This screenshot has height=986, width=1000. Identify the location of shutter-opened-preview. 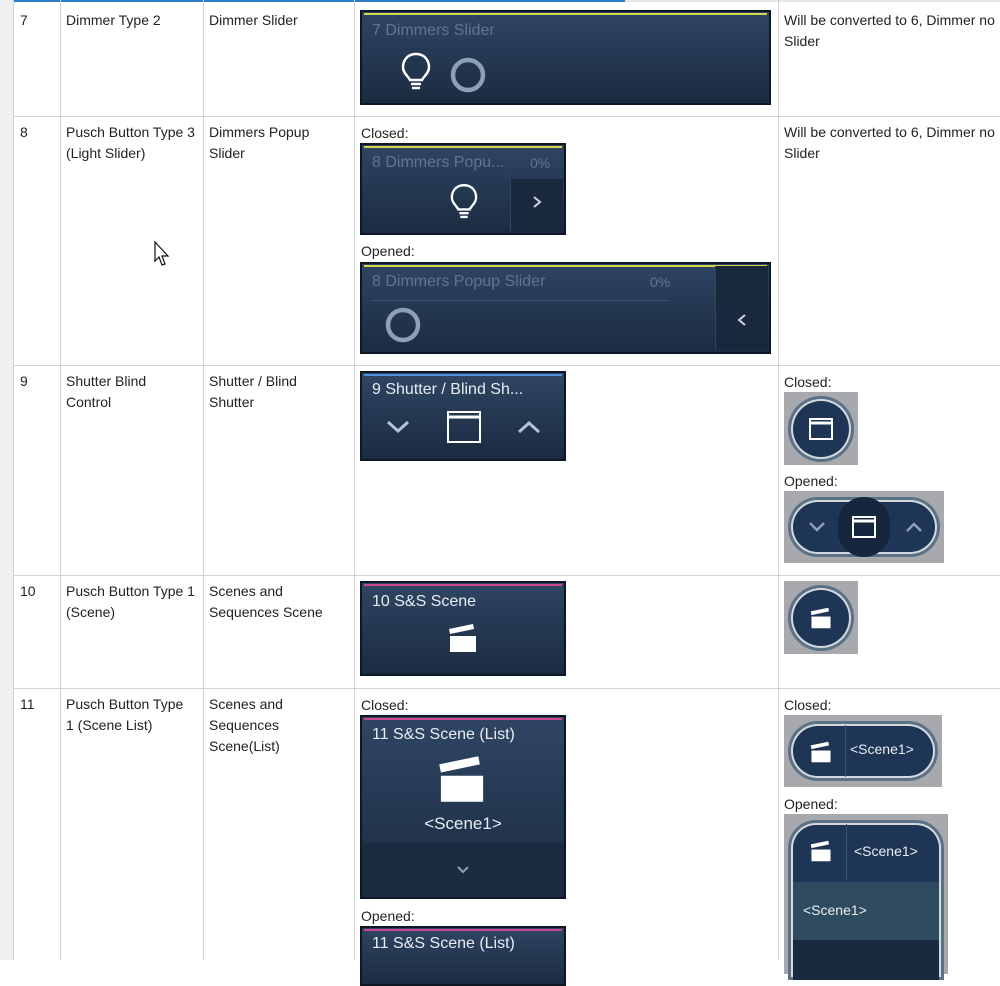
(864, 527).